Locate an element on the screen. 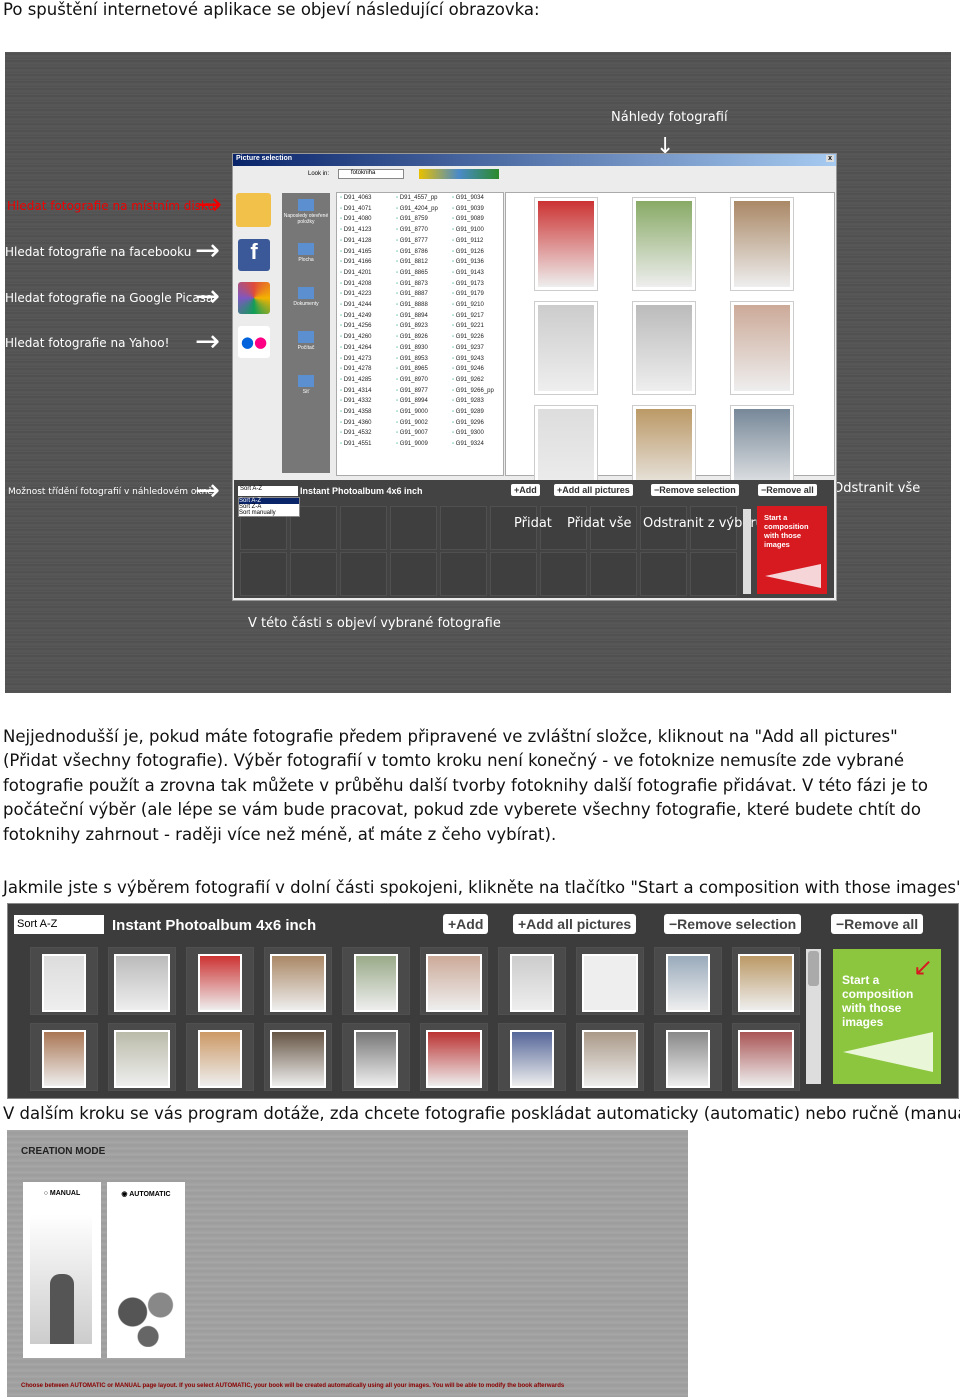  flickr-icon: ●● is located at coordinates (254, 342).